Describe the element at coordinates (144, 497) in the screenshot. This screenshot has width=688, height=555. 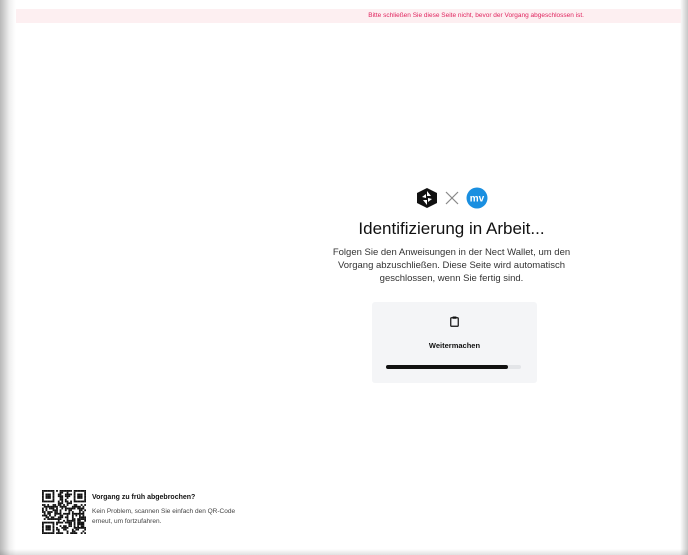
I see `help-title: Vorgang zu früh abgebrochen?` at that location.